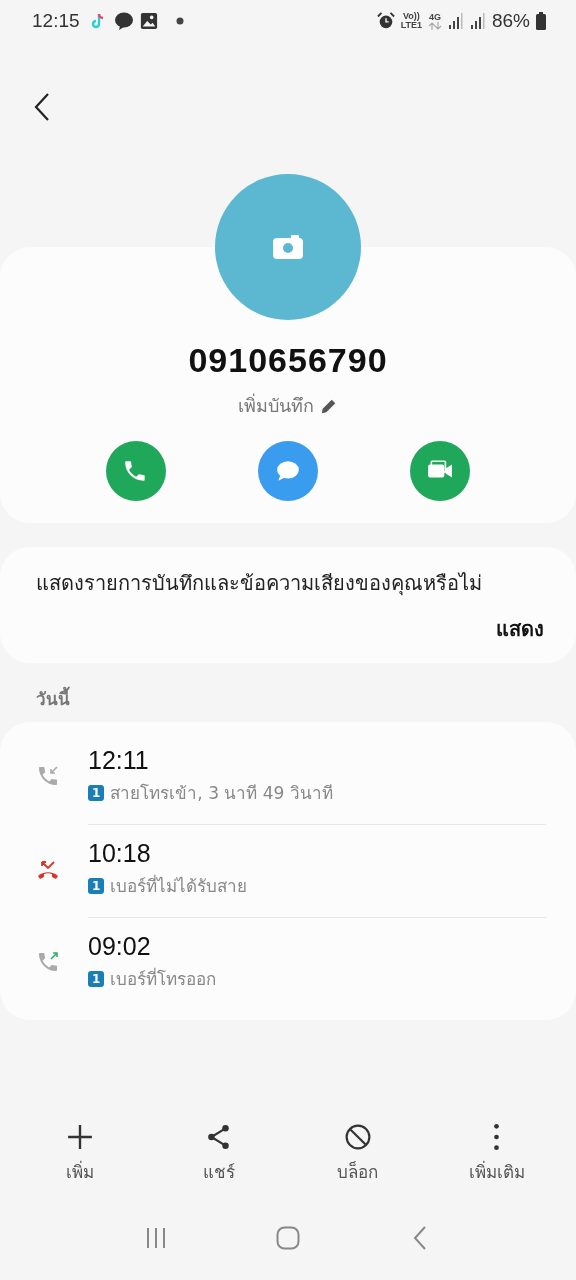  Describe the element at coordinates (510, 21) in the screenshot. I see `battery-percent: 86%` at that location.